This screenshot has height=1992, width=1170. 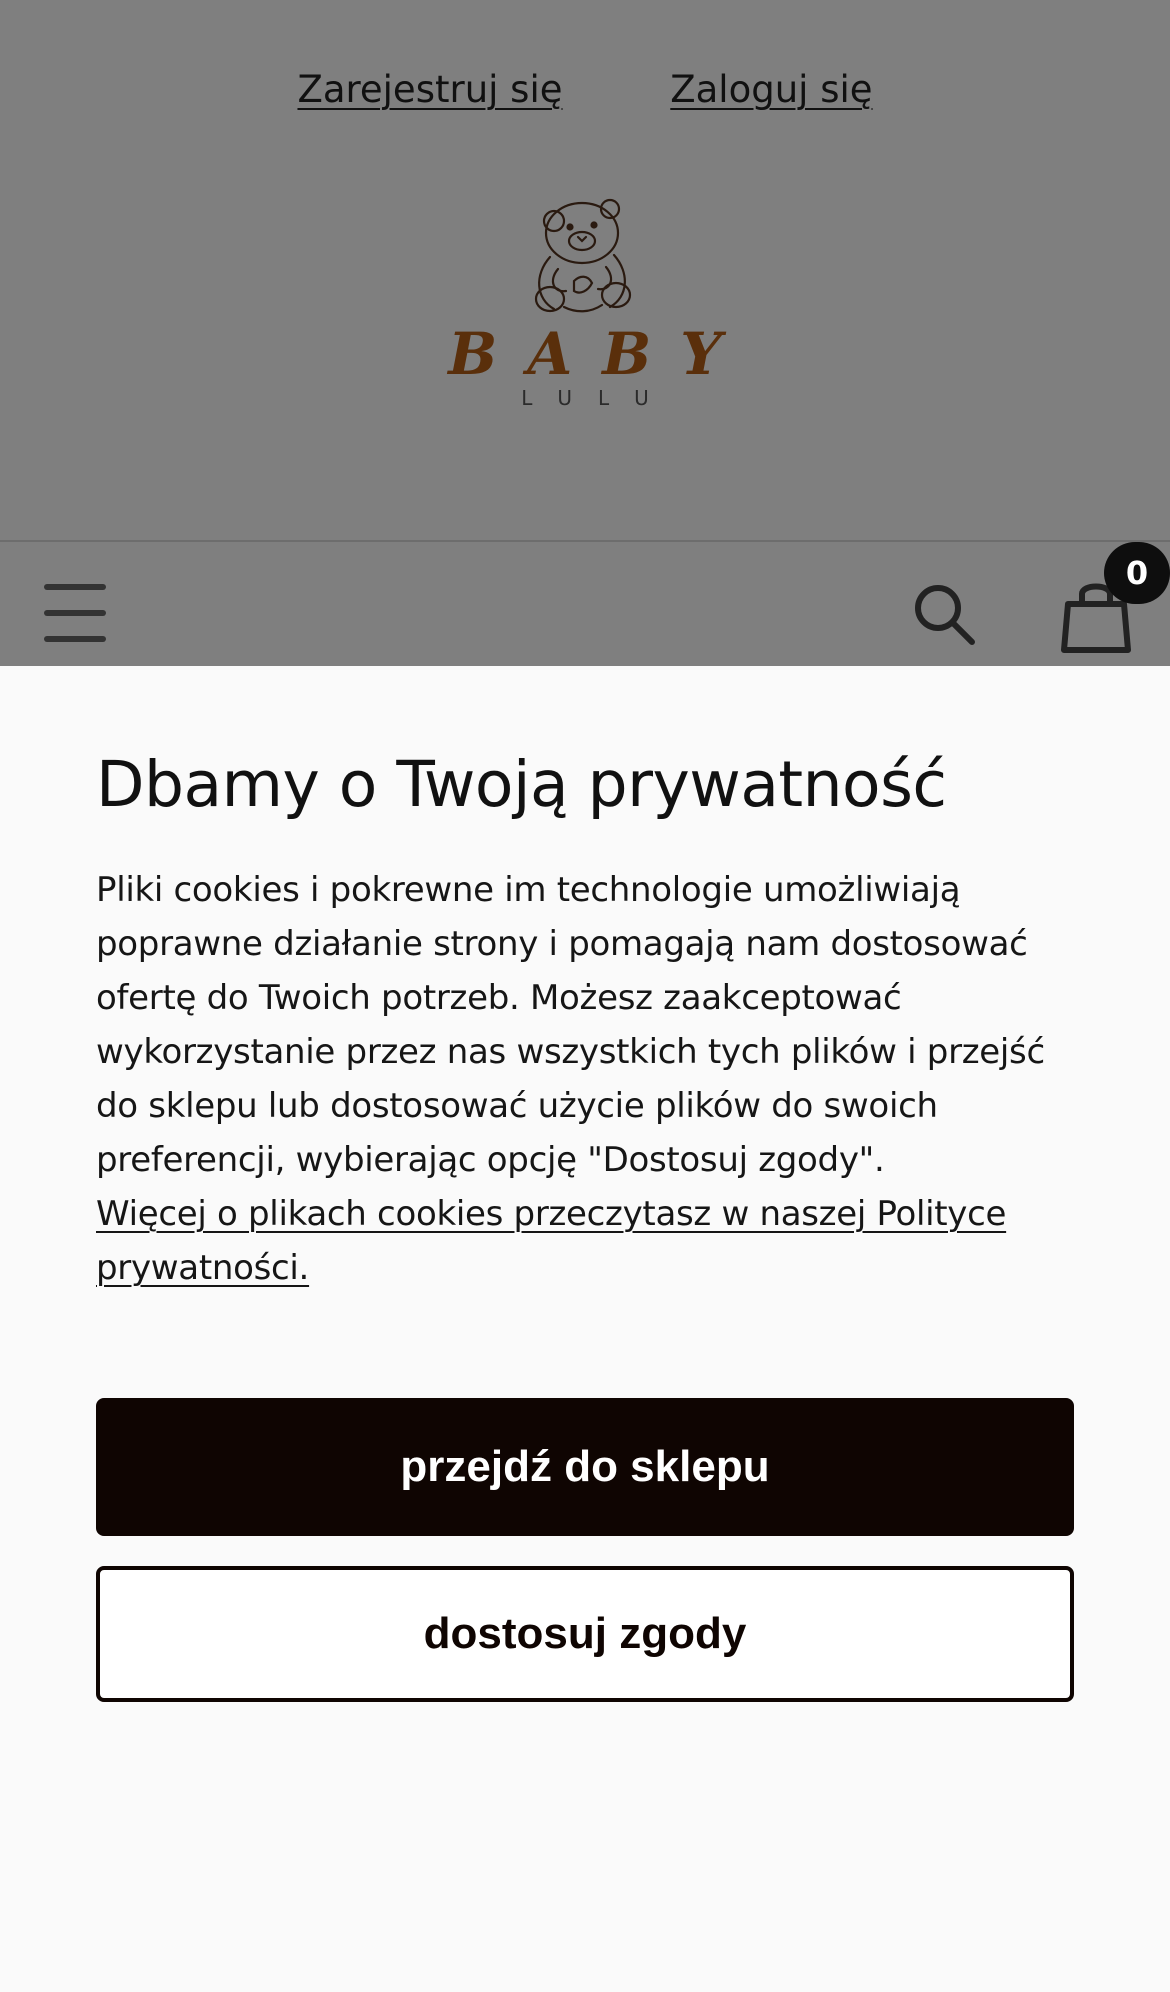 What do you see at coordinates (585, 1634) in the screenshot?
I see `customize-consent-button: dostosuj zgody` at bounding box center [585, 1634].